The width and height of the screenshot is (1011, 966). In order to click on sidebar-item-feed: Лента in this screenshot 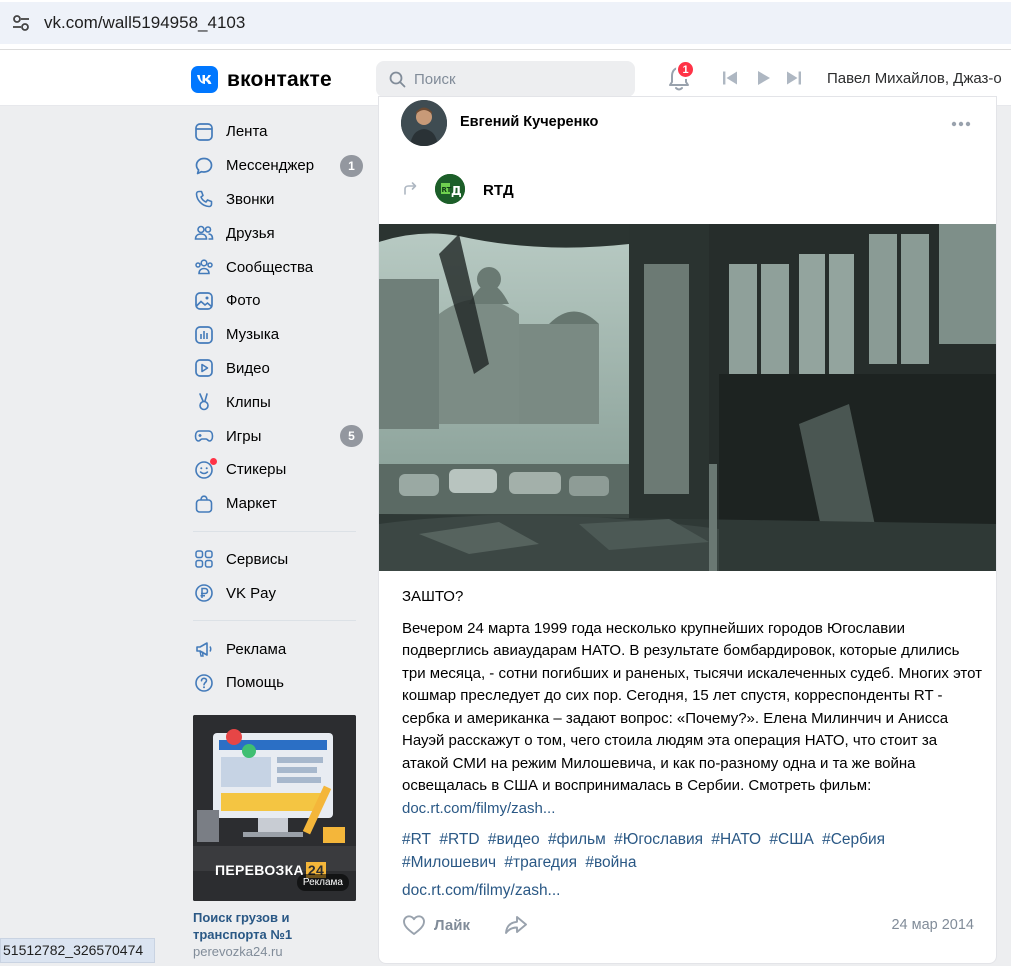, I will do `click(280, 132)`.